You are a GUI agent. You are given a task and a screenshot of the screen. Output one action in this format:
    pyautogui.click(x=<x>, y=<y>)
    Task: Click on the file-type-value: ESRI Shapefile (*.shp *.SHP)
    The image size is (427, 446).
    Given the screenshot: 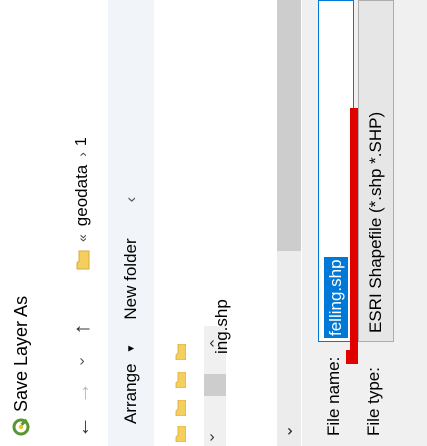 What is the action you would take?
    pyautogui.click(x=375, y=222)
    